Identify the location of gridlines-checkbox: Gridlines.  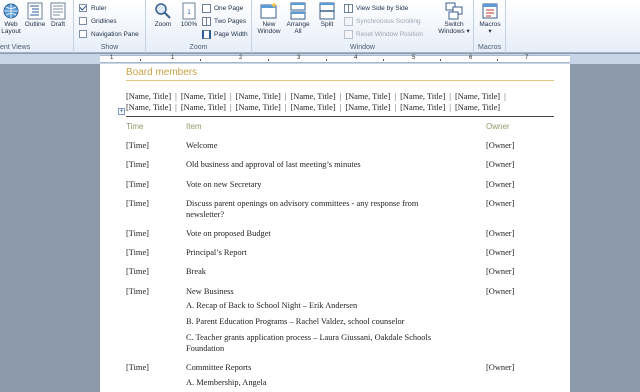
(98, 21).